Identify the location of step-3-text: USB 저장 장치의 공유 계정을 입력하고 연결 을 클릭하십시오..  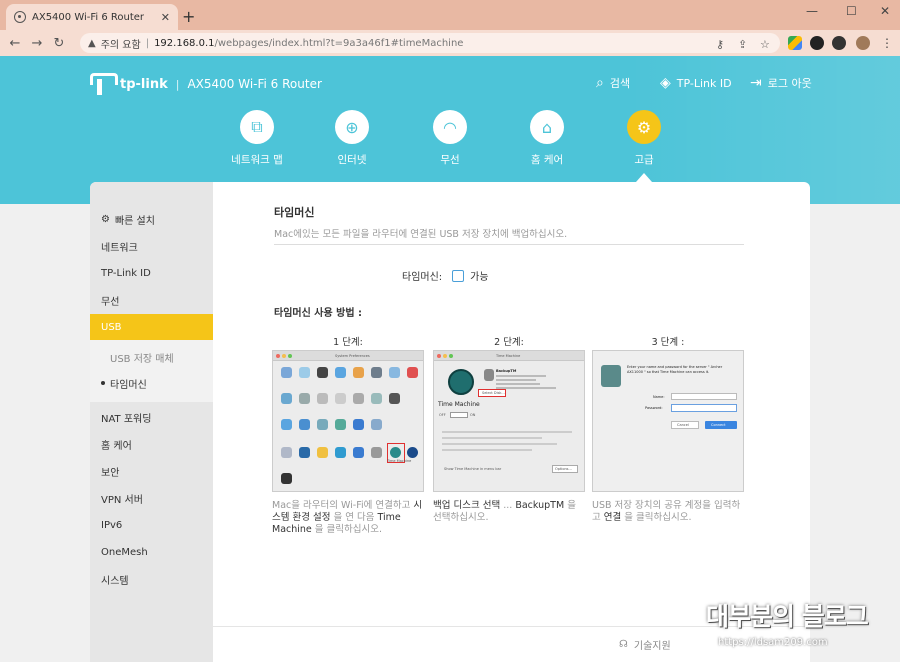
(666, 511).